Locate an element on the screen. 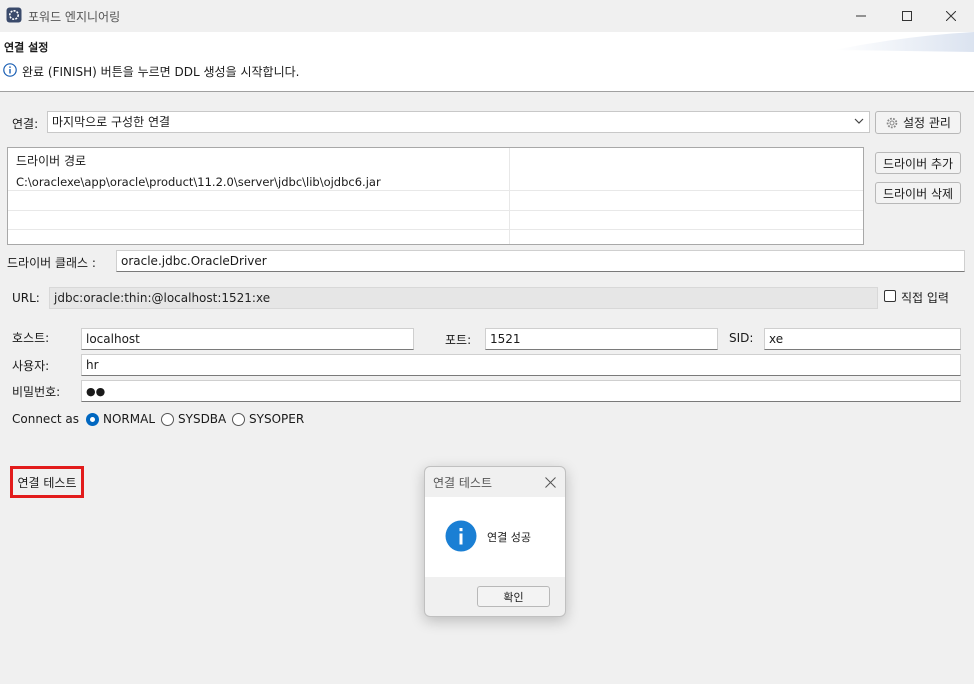 This screenshot has height=684, width=974. radio-sysdba: SYSDBA is located at coordinates (193, 419).